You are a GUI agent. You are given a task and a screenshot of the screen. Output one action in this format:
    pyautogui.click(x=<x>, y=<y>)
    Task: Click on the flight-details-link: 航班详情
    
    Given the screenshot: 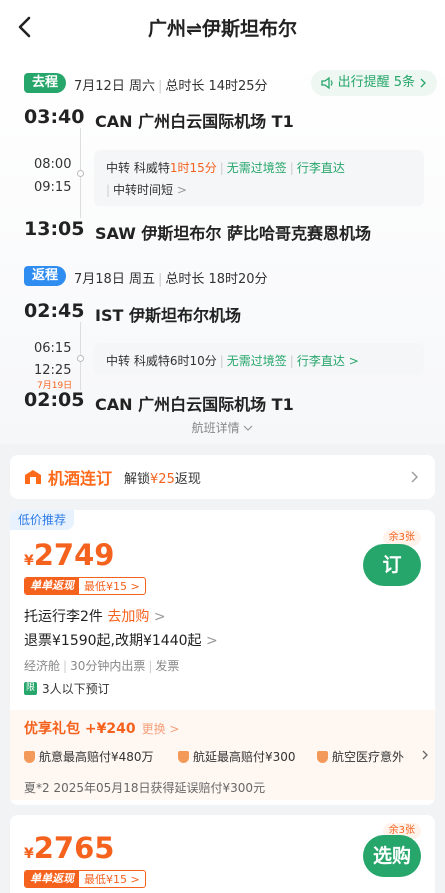 What is the action you would take?
    pyautogui.click(x=222, y=427)
    